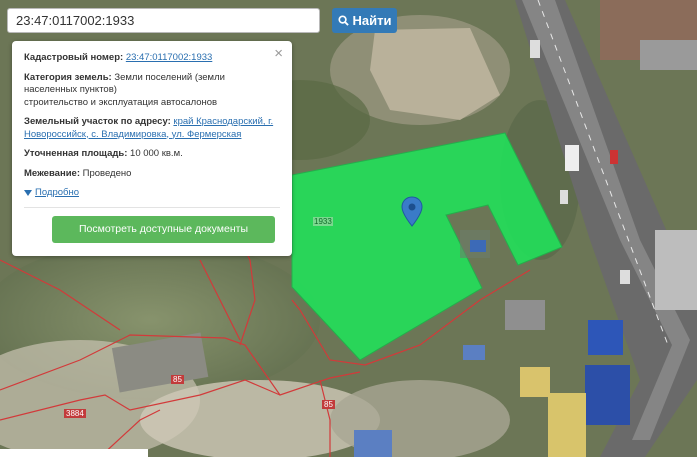 The image size is (697, 457). Describe the element at coordinates (76, 153) in the screenshot. I see `area-label: Уточненная площадь:` at that location.